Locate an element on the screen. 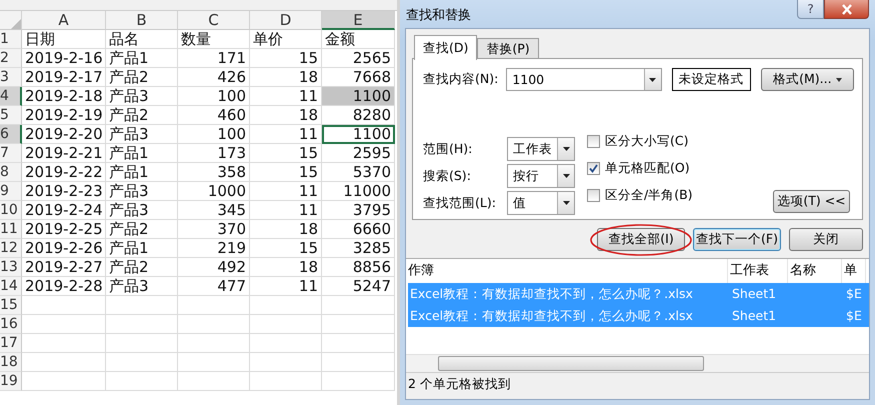 This screenshot has width=875, height=405. row-header: 4 is located at coordinates (11, 96).